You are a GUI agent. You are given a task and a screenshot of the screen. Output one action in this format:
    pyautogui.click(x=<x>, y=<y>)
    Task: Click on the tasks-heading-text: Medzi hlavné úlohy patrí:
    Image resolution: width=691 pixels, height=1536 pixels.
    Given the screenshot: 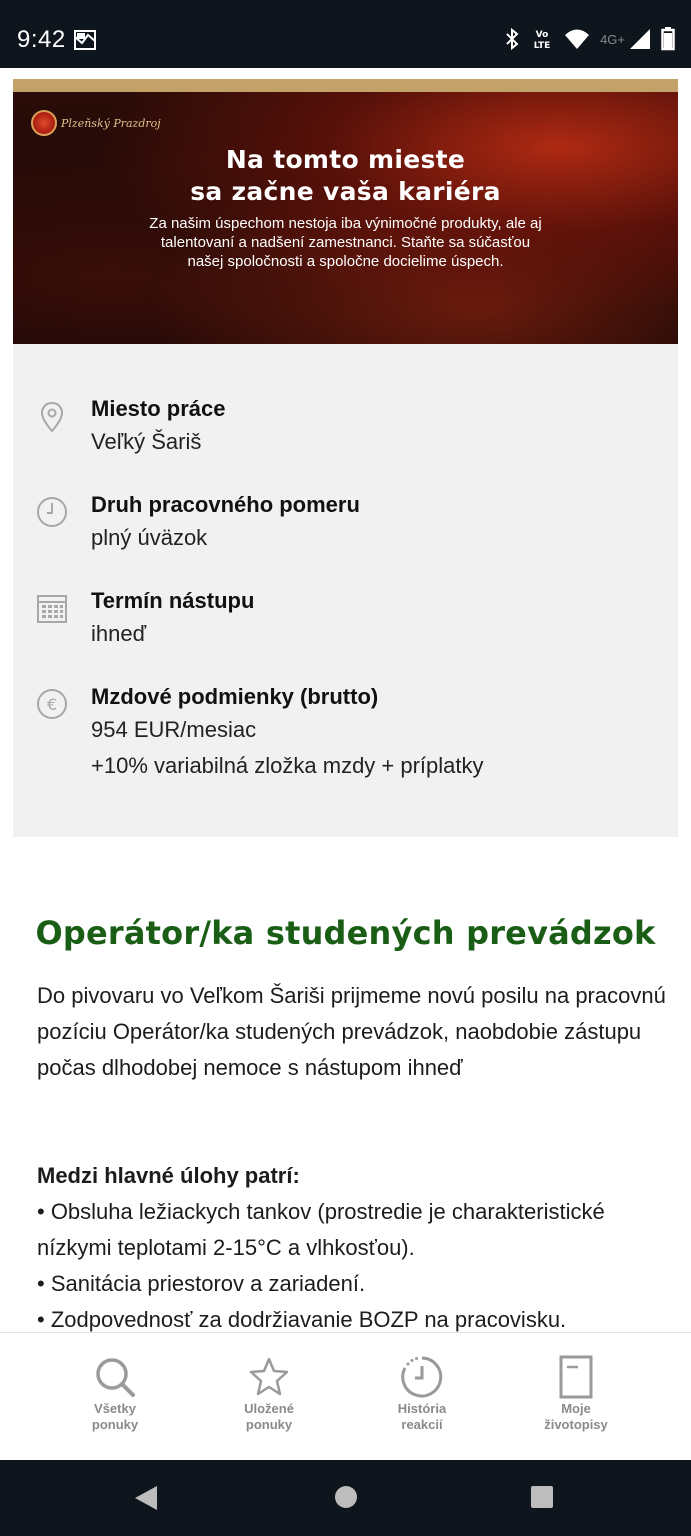 What is the action you would take?
    pyautogui.click(x=168, y=1175)
    